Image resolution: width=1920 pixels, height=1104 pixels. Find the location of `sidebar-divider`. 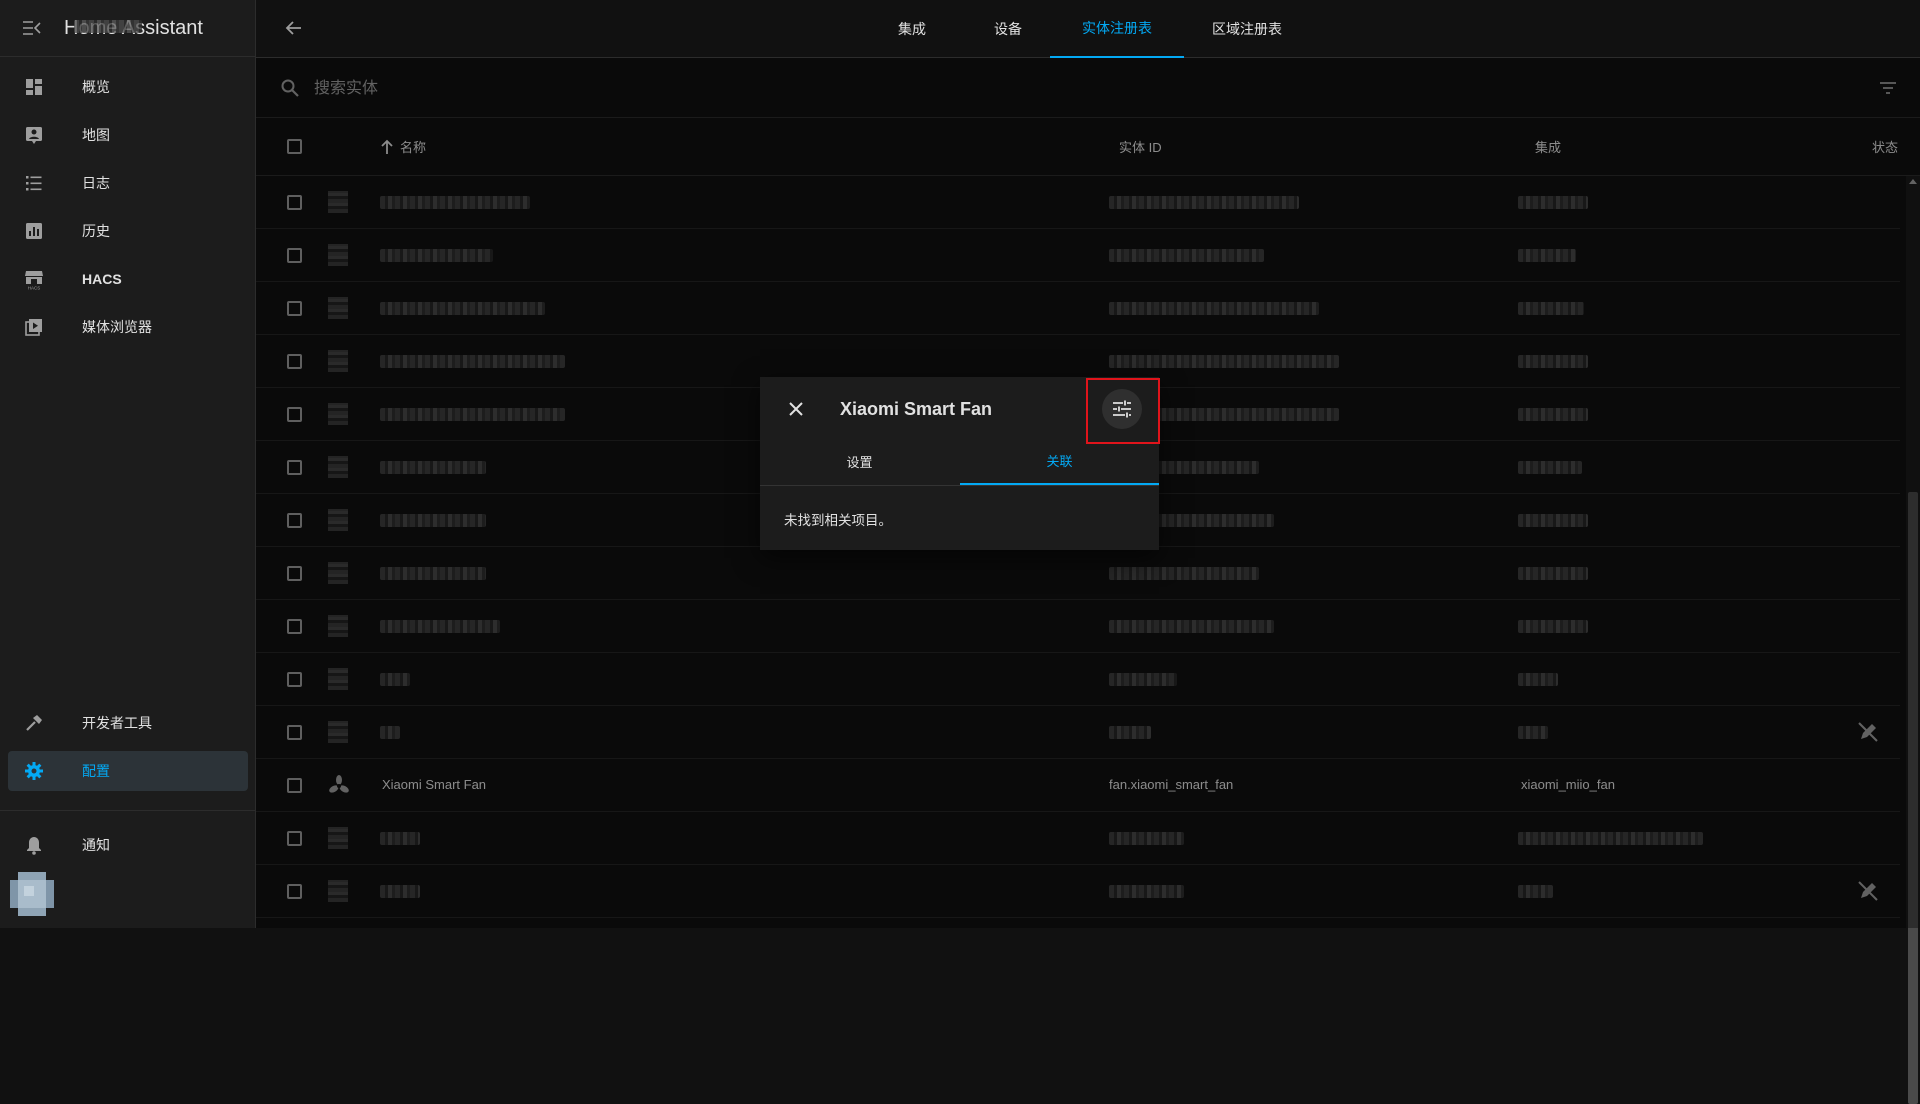

sidebar-divider is located at coordinates (128, 810).